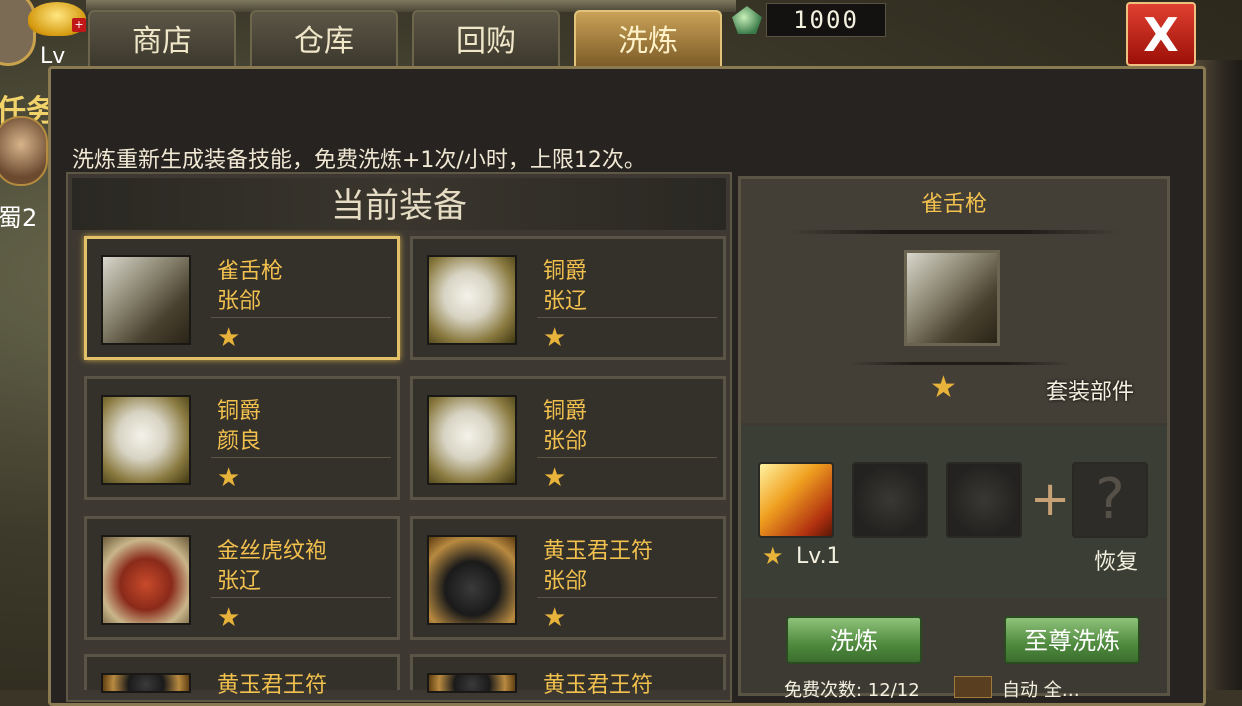 The height and width of the screenshot is (706, 1242). What do you see at coordinates (1161, 34) in the screenshot?
I see `close-button: X` at bounding box center [1161, 34].